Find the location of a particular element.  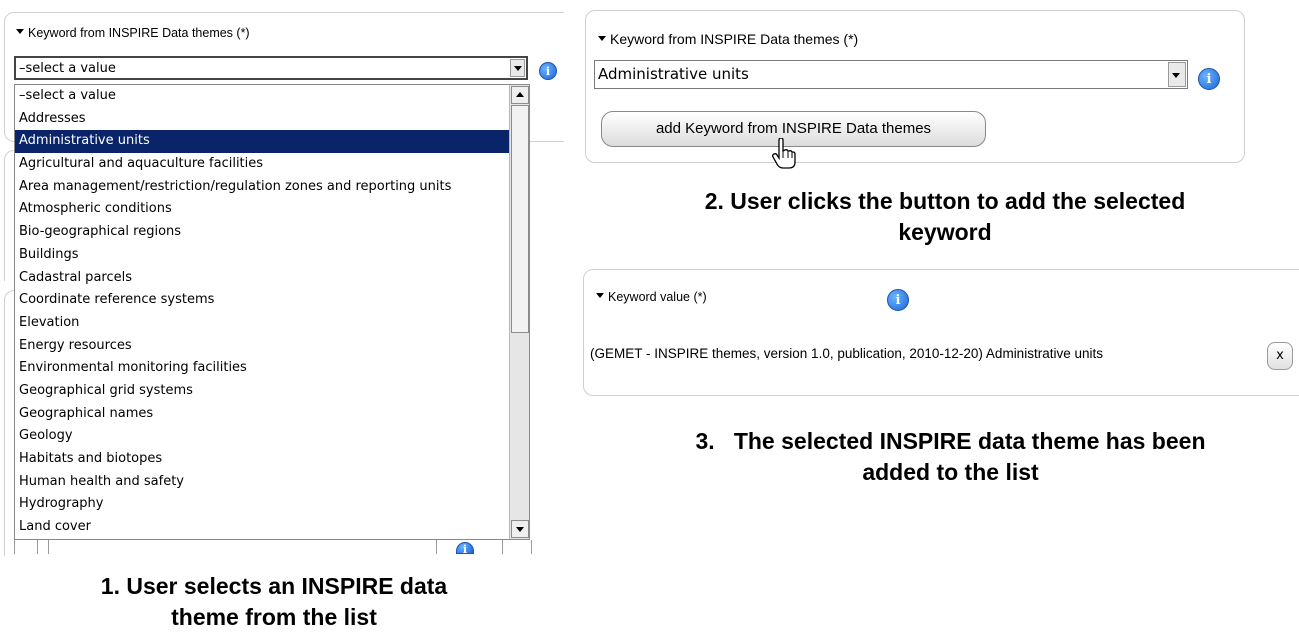

step2-caption-line2: keyword is located at coordinates (945, 232).